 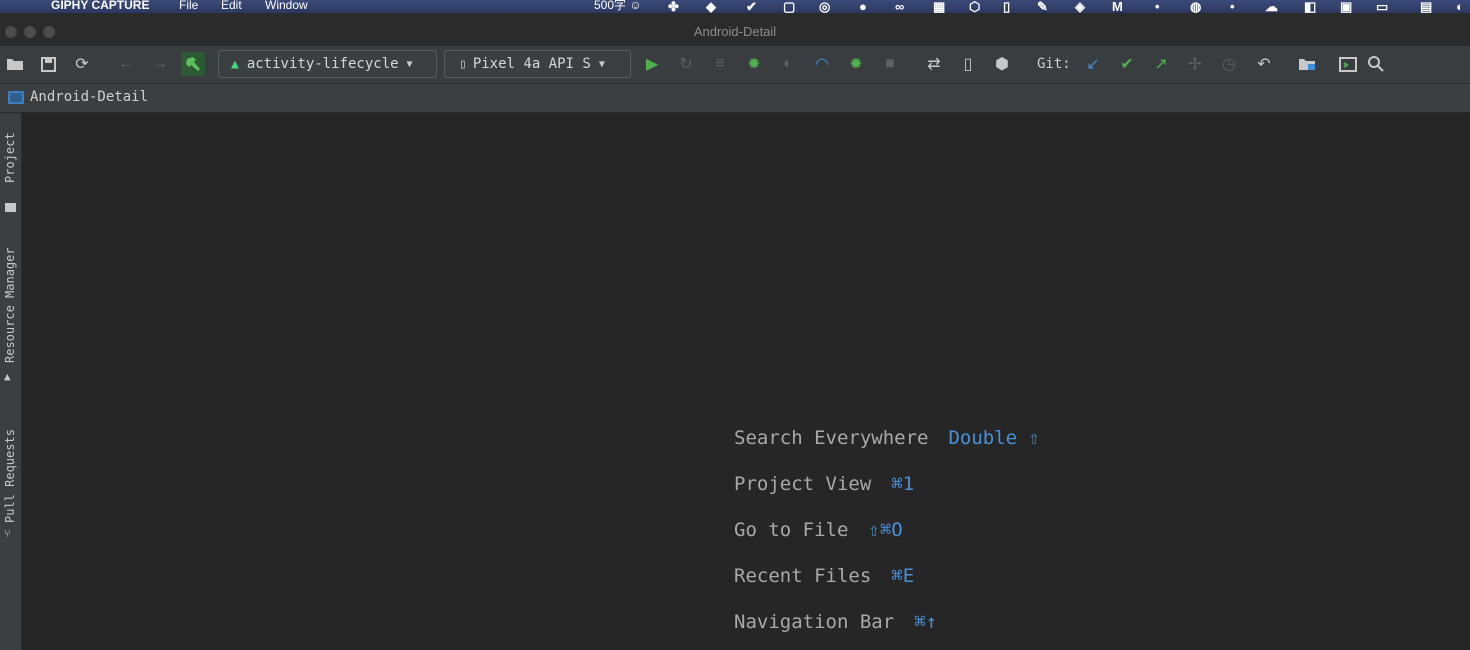 I want to click on hint-search-everywhere: Search Everywhere Double ⇧, so click(x=887, y=438).